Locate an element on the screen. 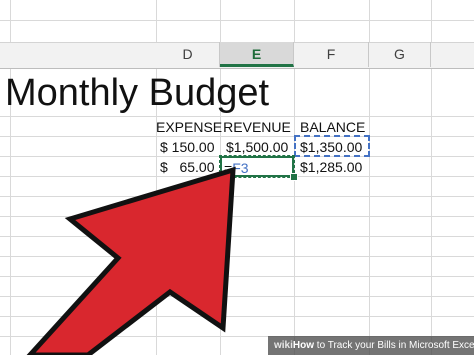 This screenshot has height=355, width=474. footer-how: How is located at coordinates (303, 345).